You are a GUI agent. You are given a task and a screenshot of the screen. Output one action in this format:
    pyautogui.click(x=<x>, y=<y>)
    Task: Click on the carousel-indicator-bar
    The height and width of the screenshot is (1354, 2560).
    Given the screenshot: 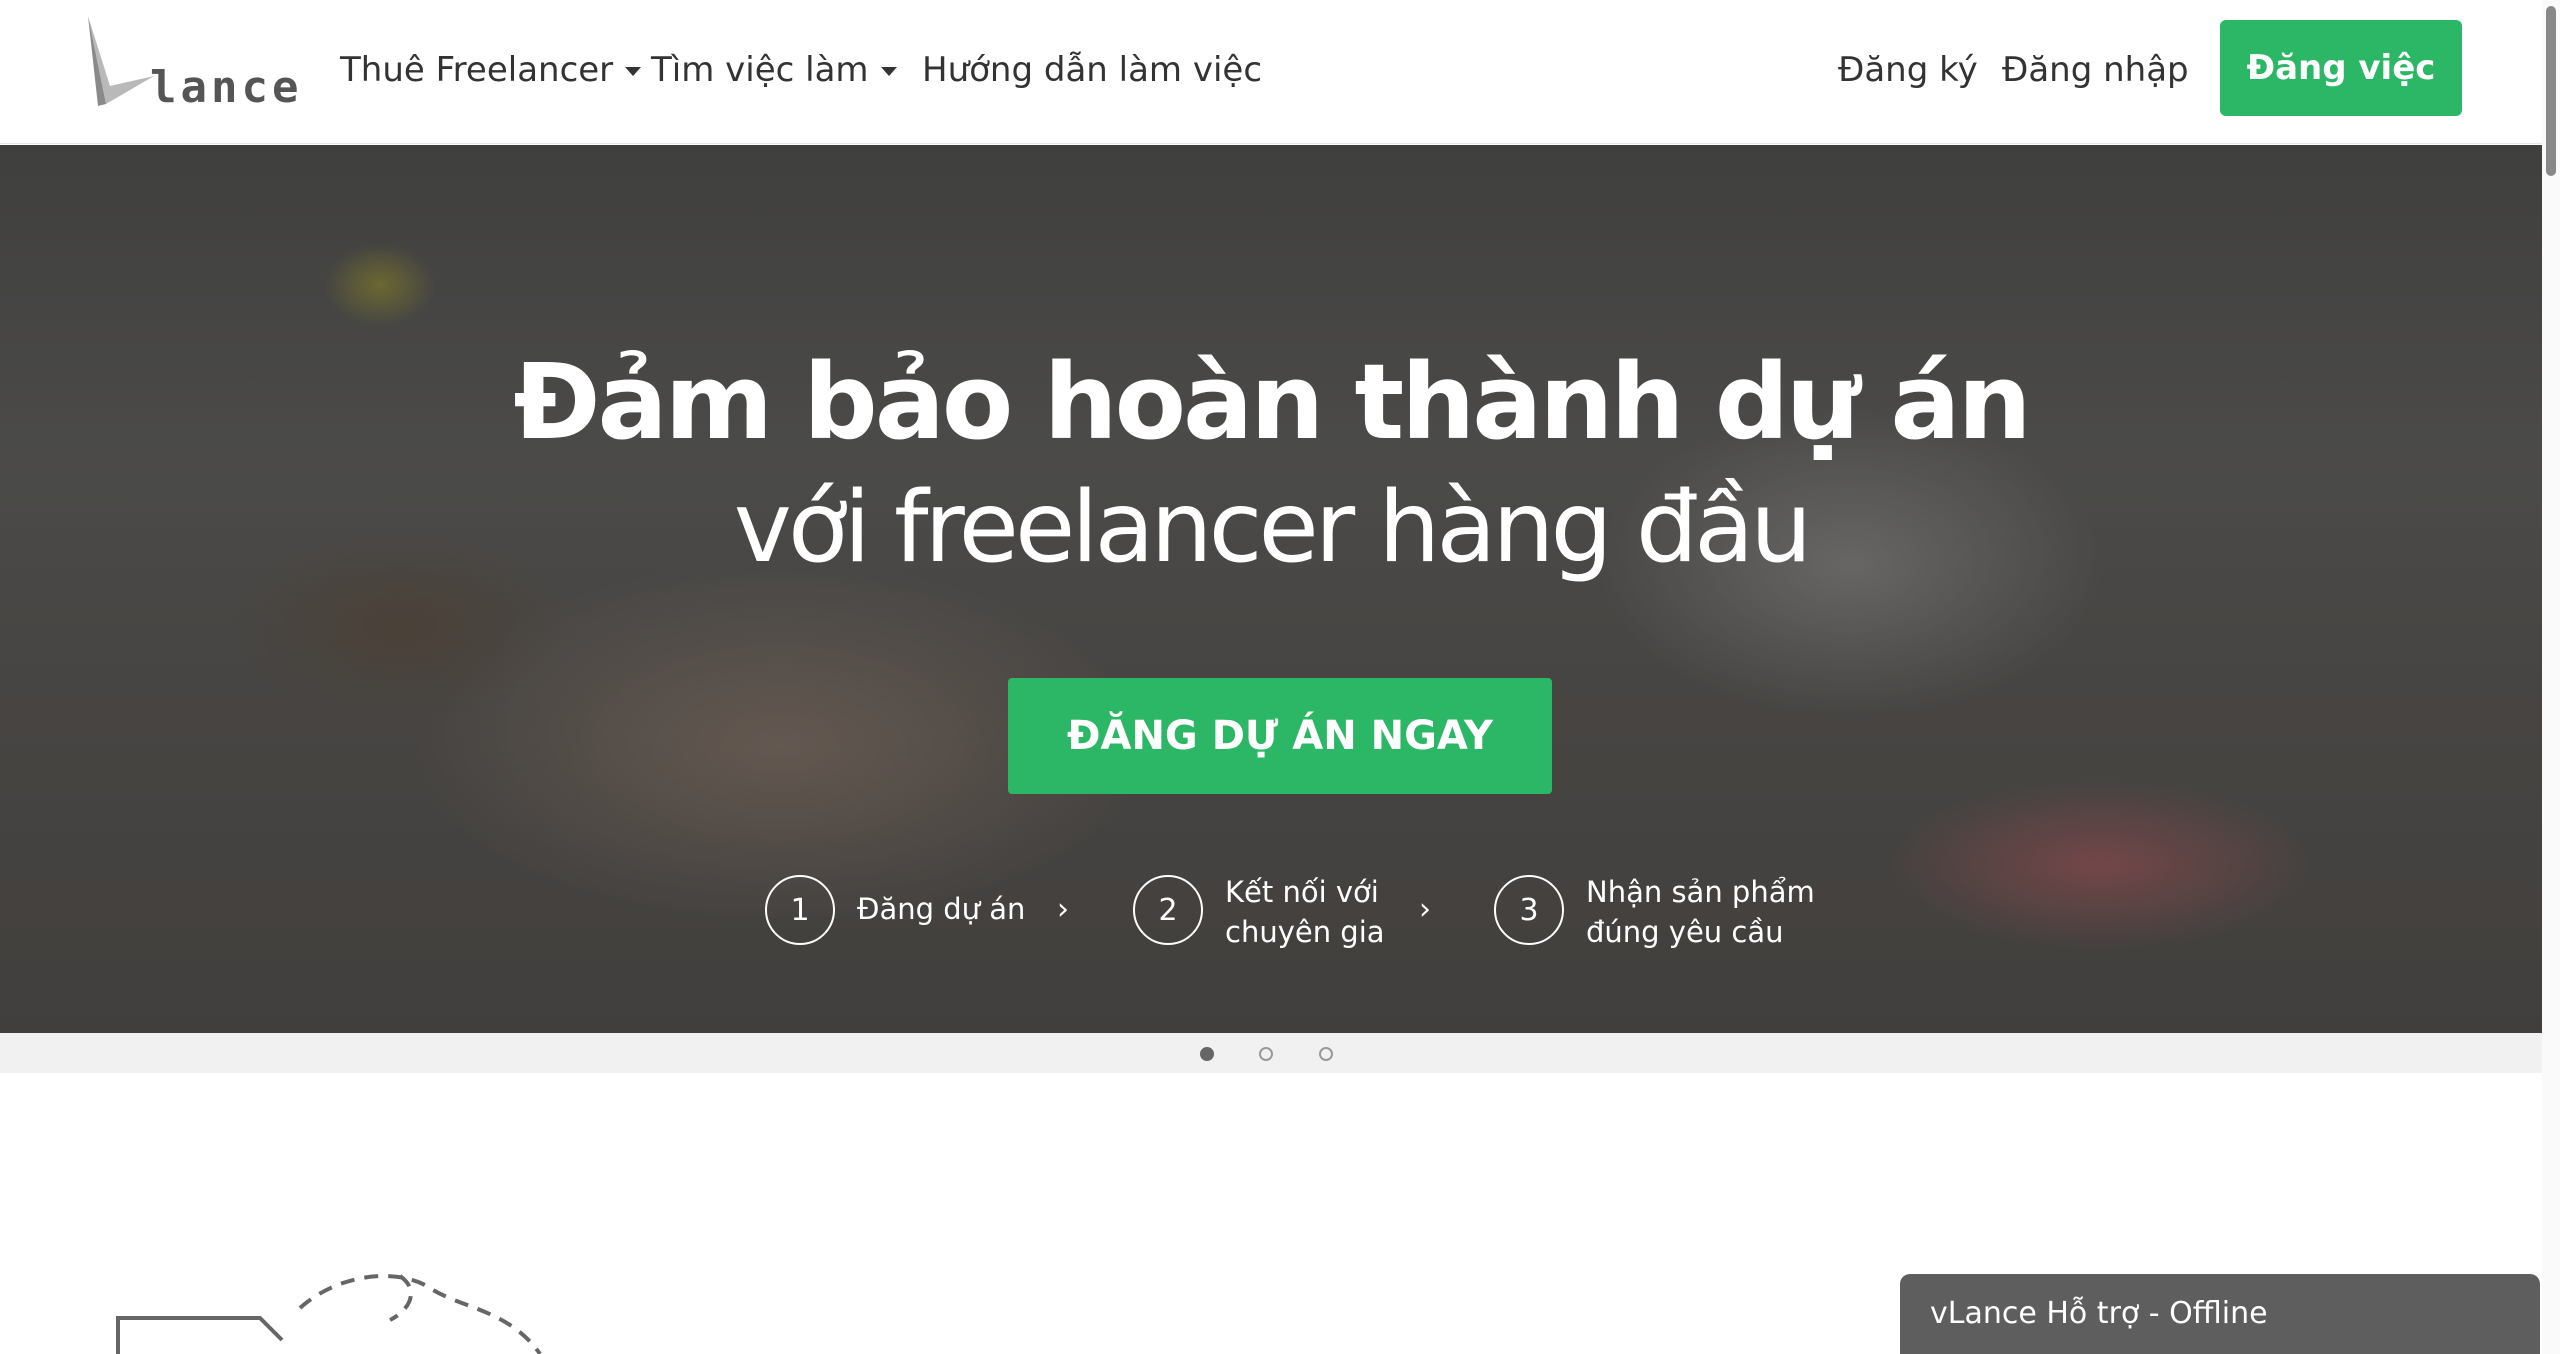 What is the action you would take?
    pyautogui.click(x=1271, y=1053)
    